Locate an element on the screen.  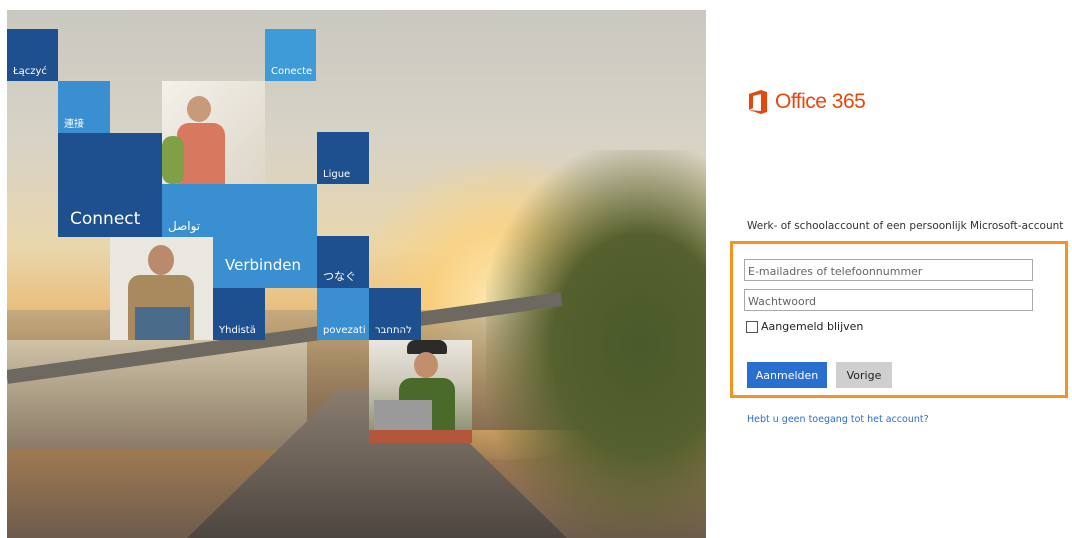
palm-trees is located at coordinates (596, 344).